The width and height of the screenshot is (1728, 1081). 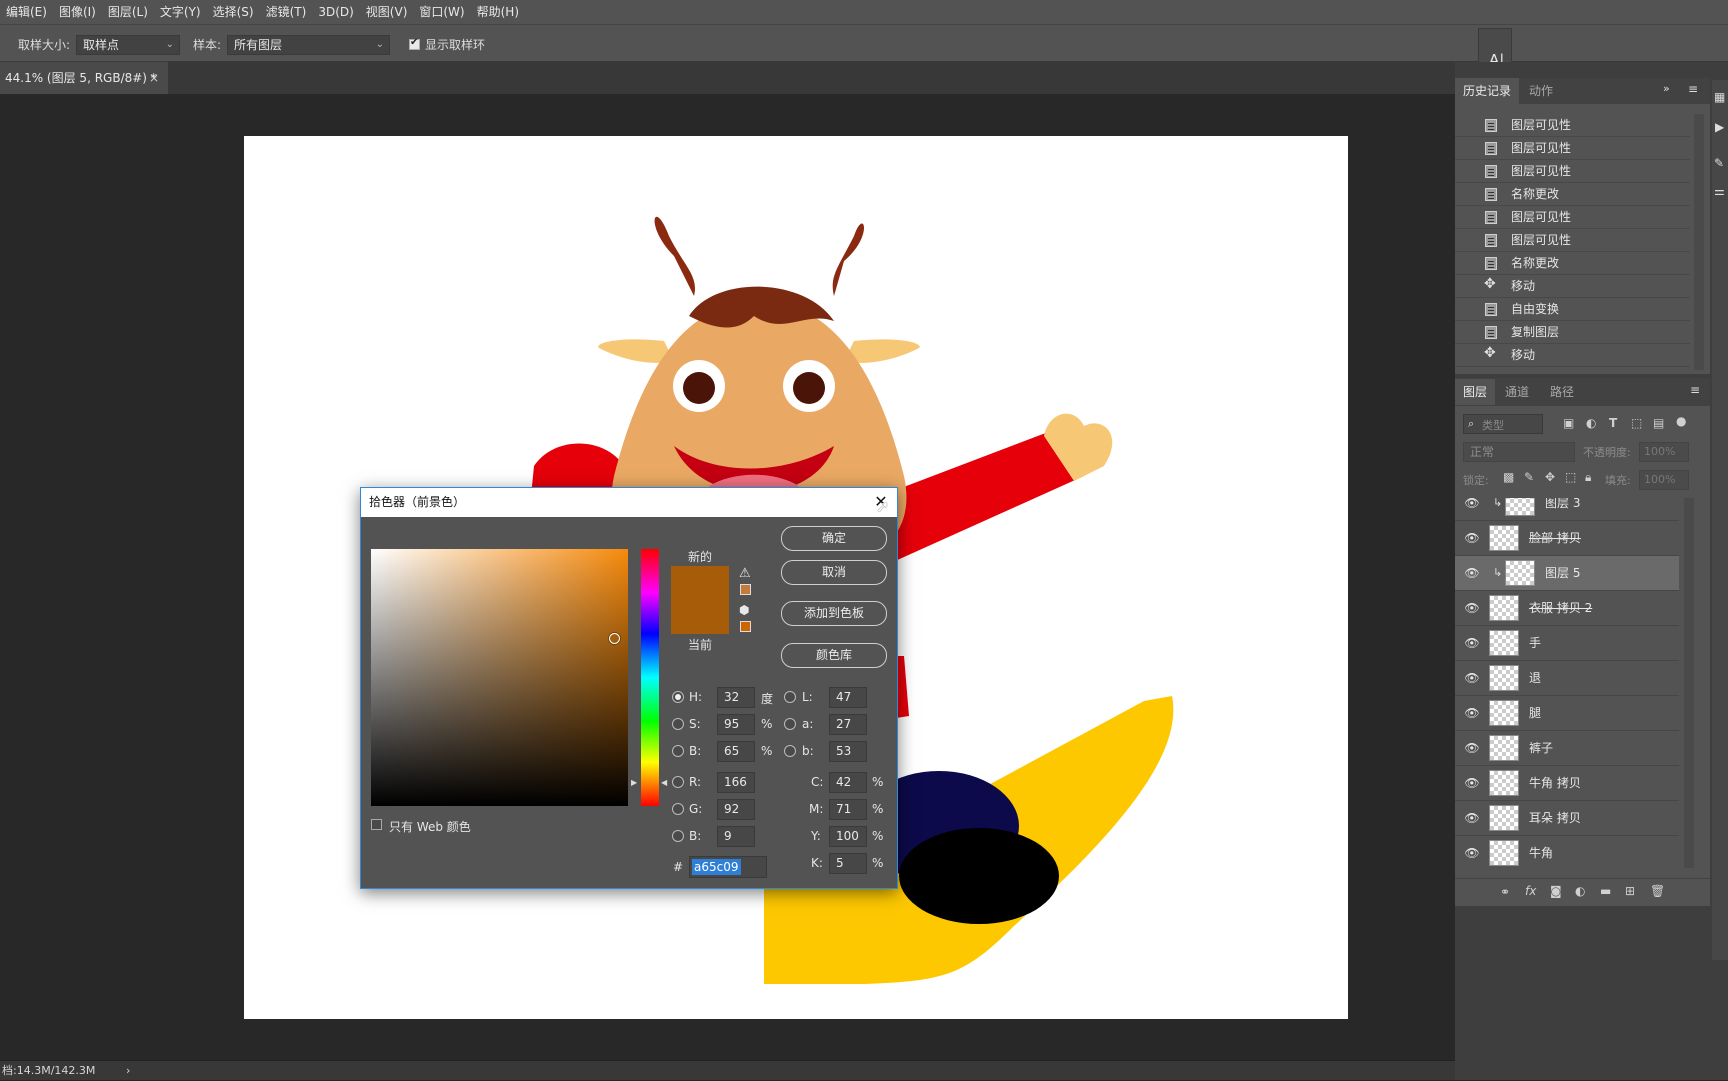 What do you see at coordinates (1568, 423) in the screenshot?
I see `image-filter-icon: ▣` at bounding box center [1568, 423].